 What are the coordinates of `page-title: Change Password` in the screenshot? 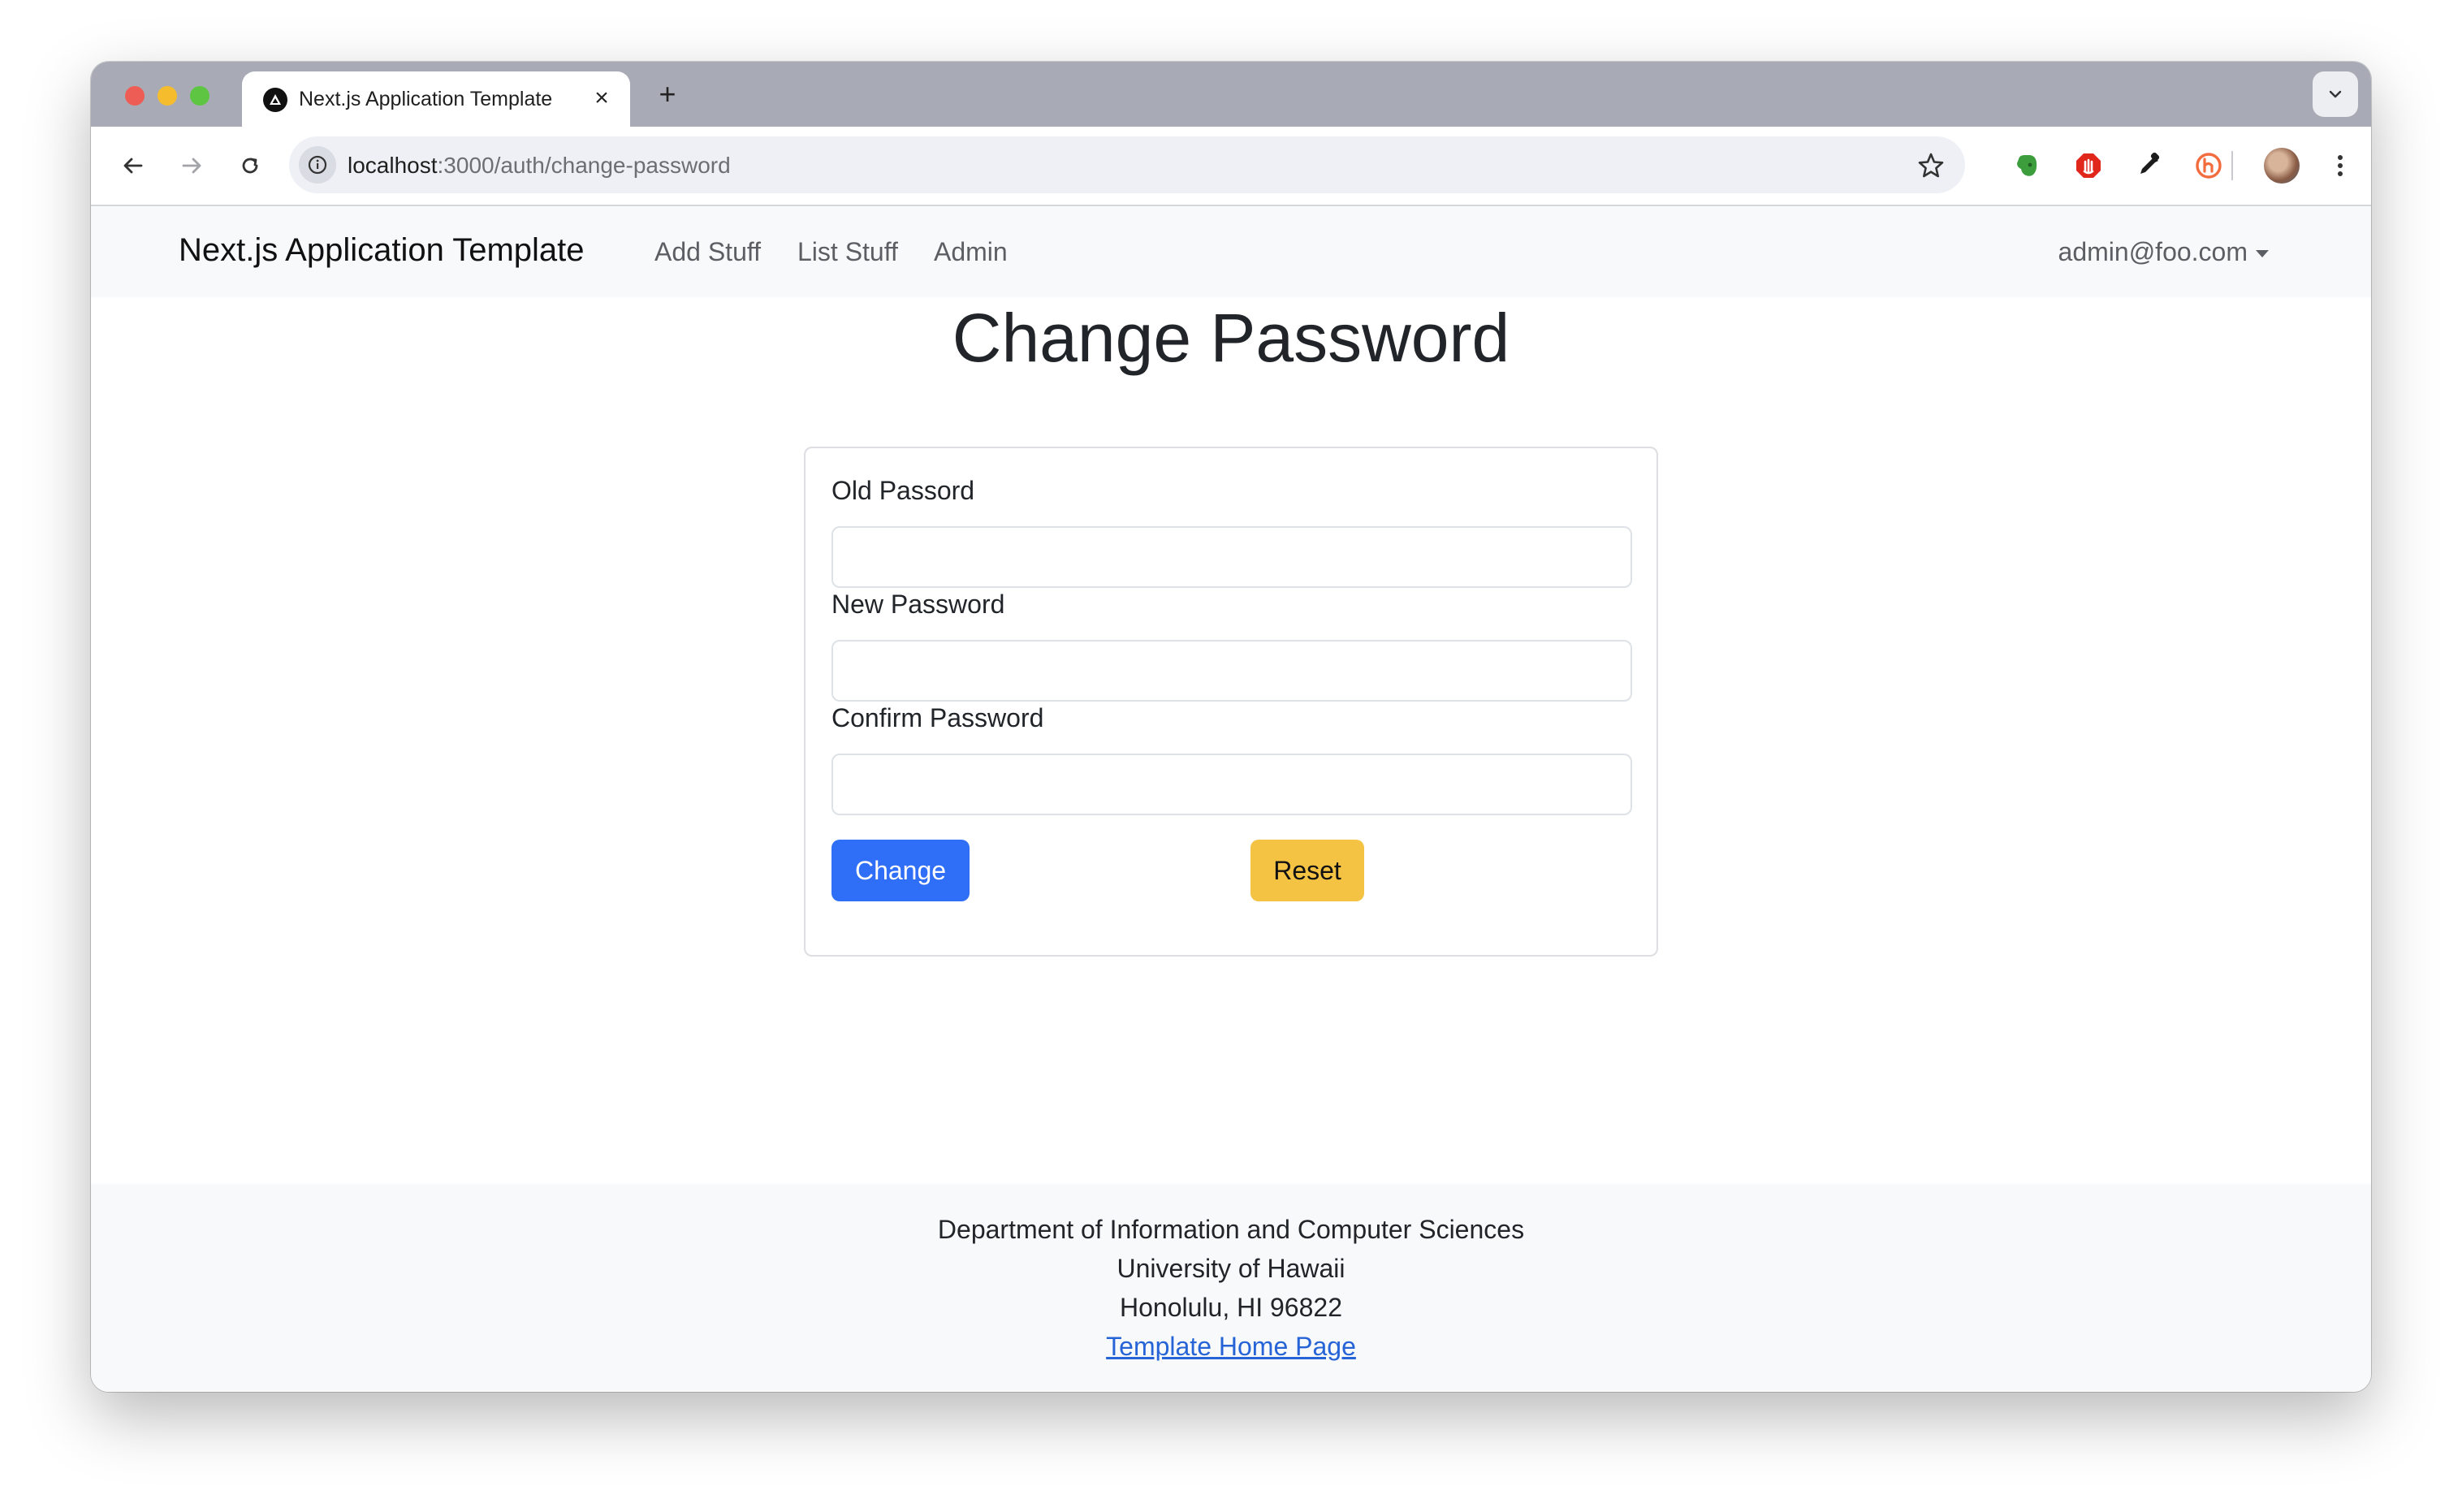 It's located at (1231, 338).